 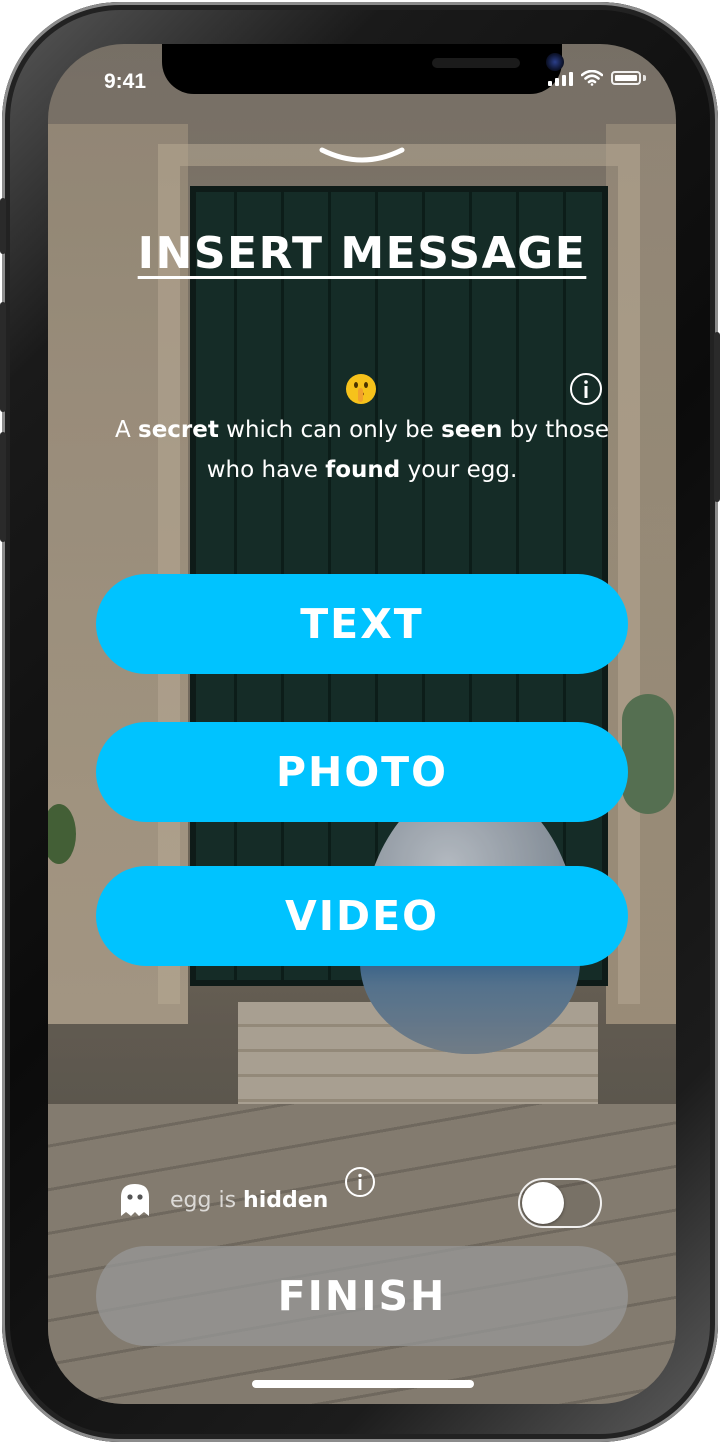 I want to click on home-indicator, so click(x=363, y=1384).